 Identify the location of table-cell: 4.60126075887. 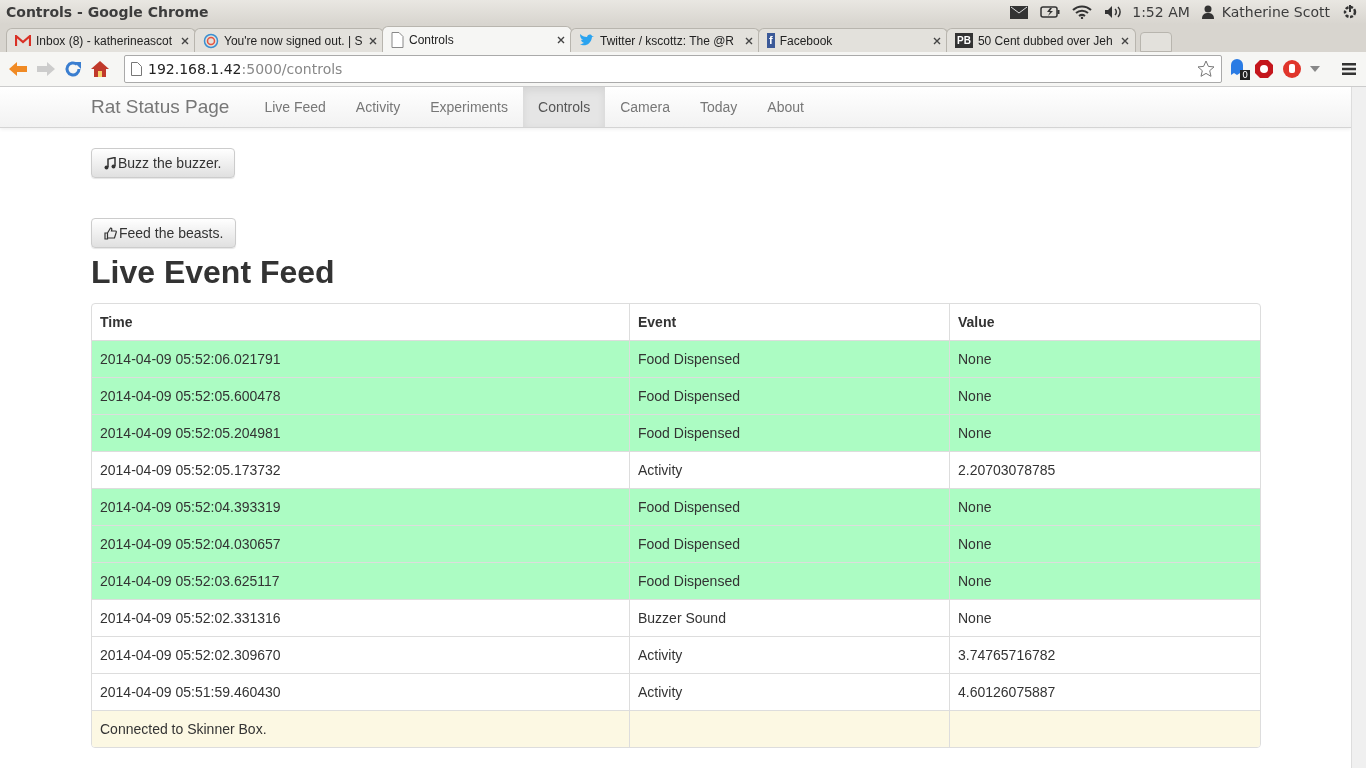
(1104, 692).